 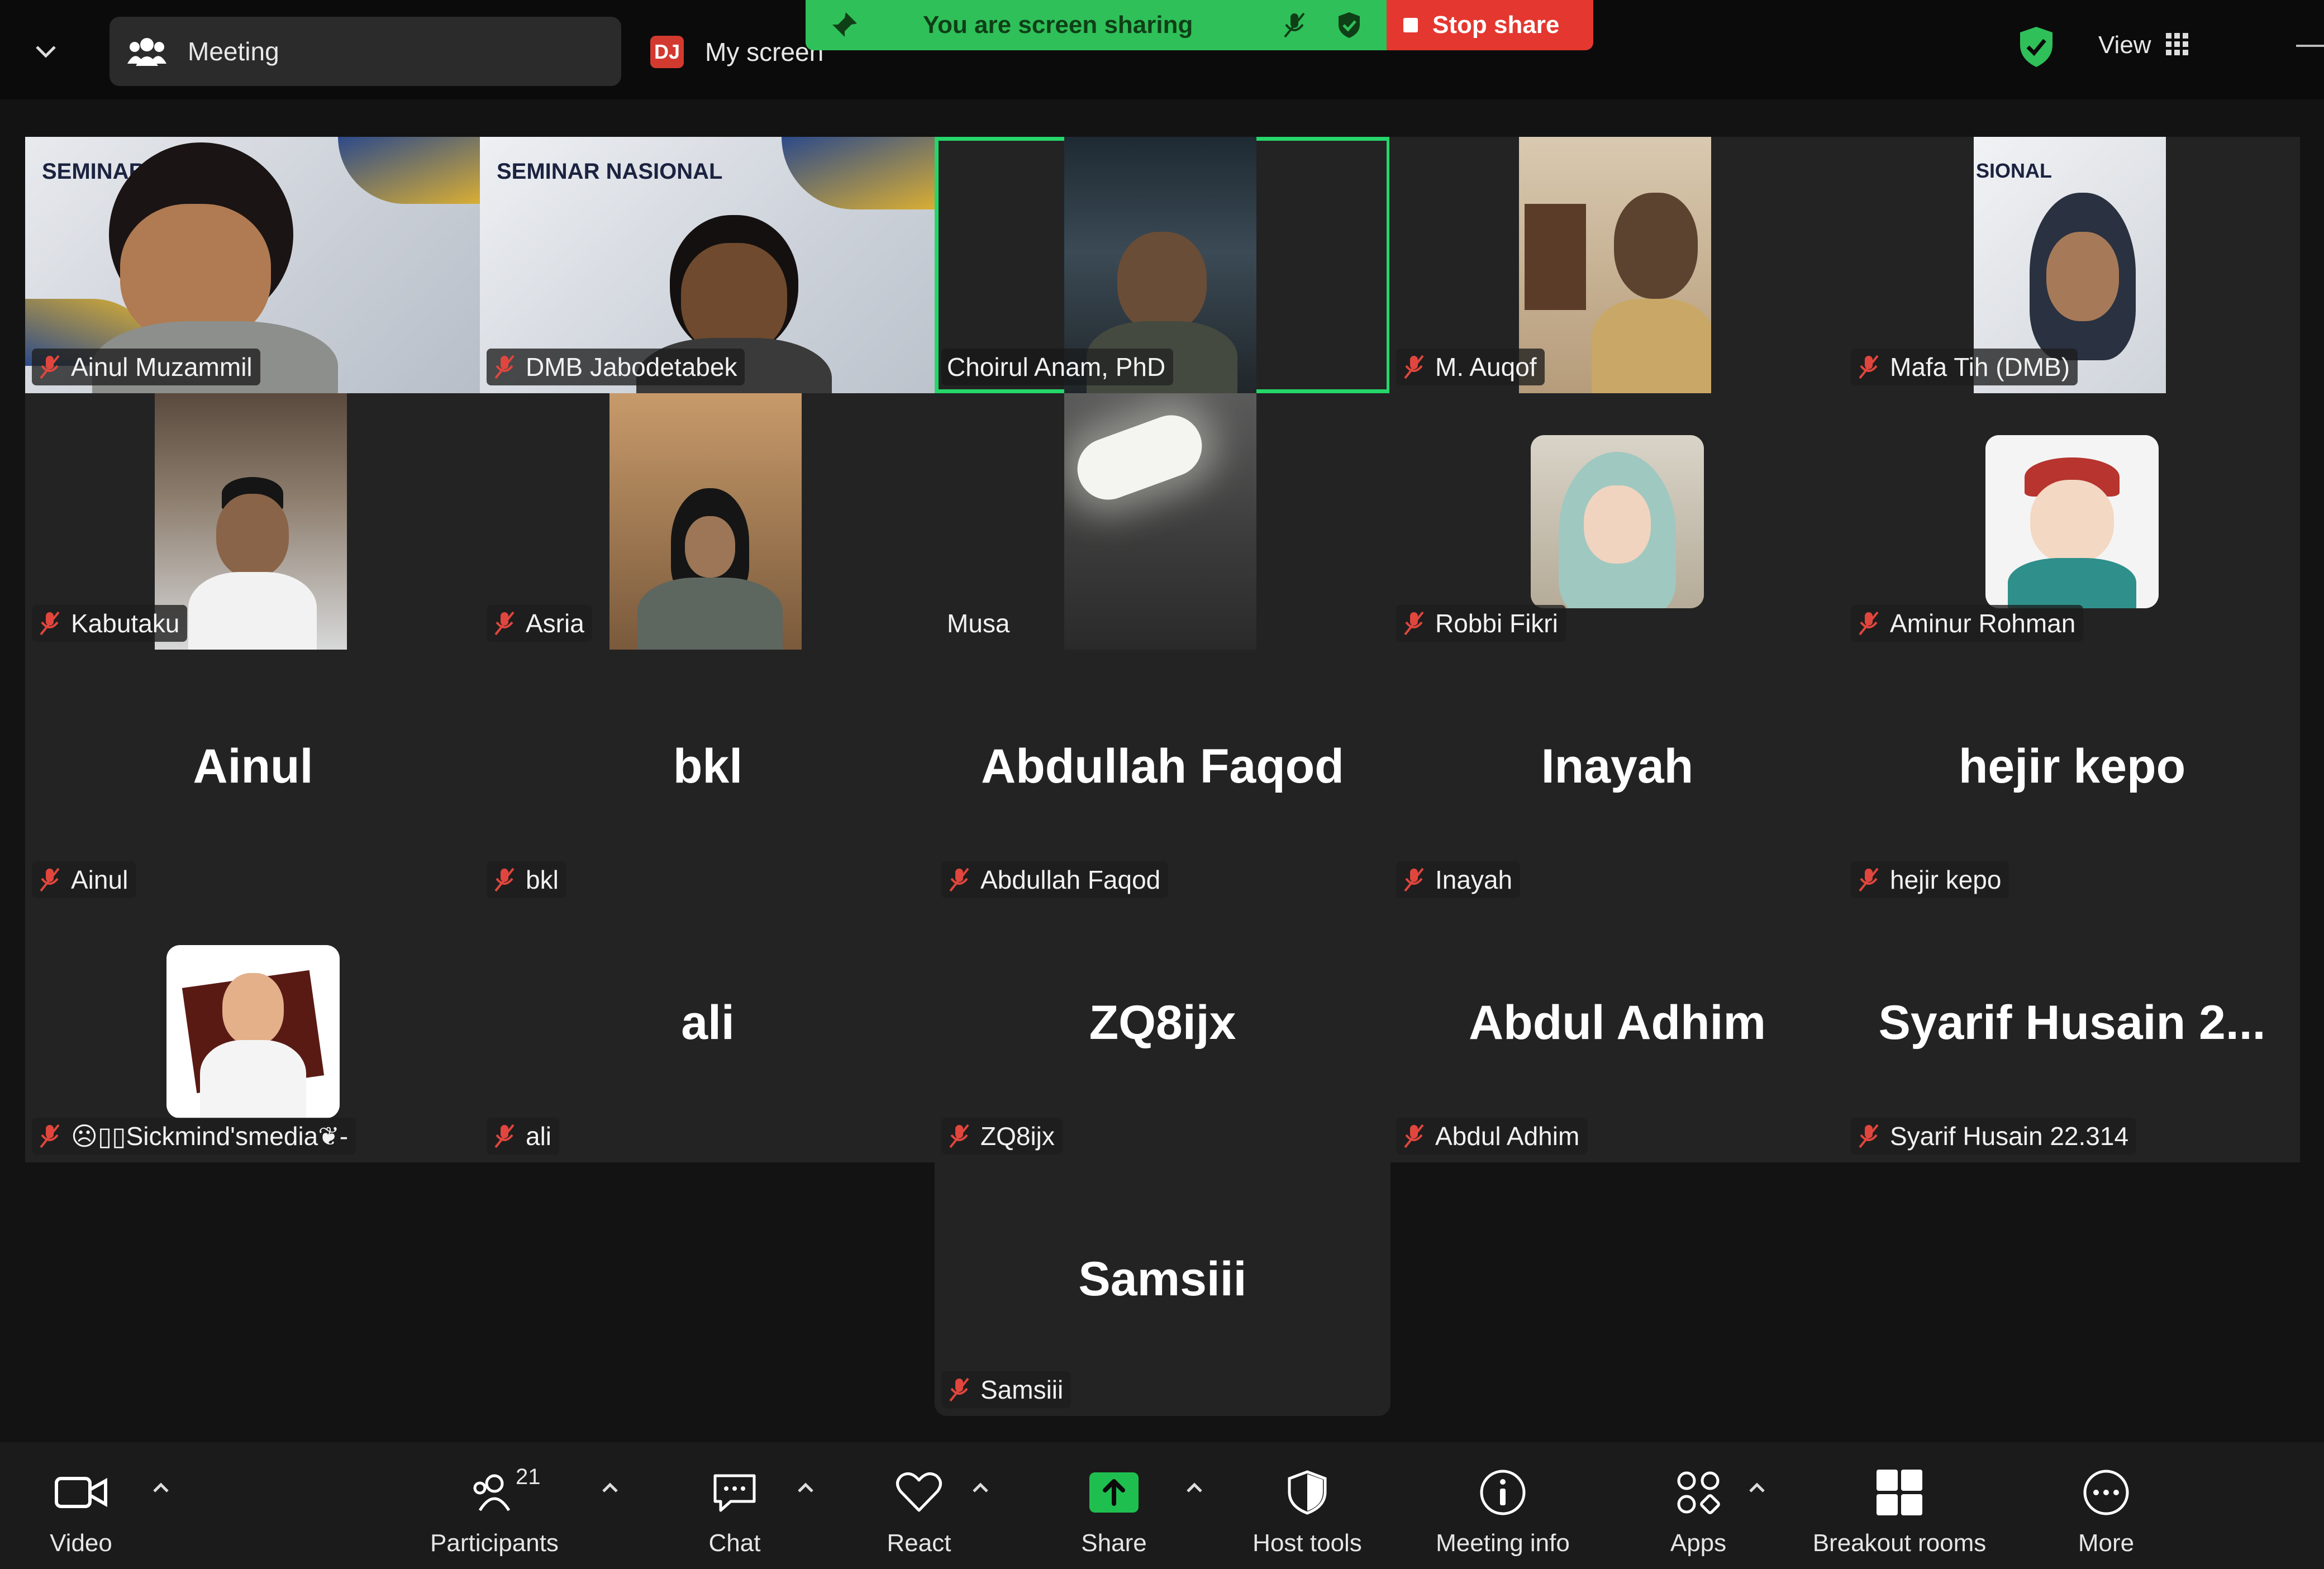 I want to click on more-button: More, so click(x=2106, y=1513).